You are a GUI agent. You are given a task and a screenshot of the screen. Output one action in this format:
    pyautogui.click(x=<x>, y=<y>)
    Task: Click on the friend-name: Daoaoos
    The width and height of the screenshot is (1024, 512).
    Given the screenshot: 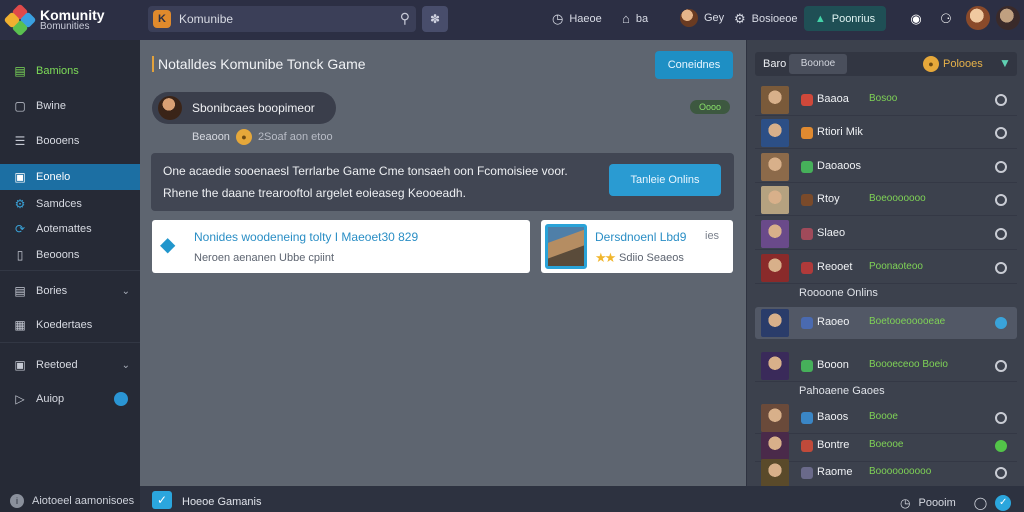 What is the action you would take?
    pyautogui.click(x=839, y=166)
    